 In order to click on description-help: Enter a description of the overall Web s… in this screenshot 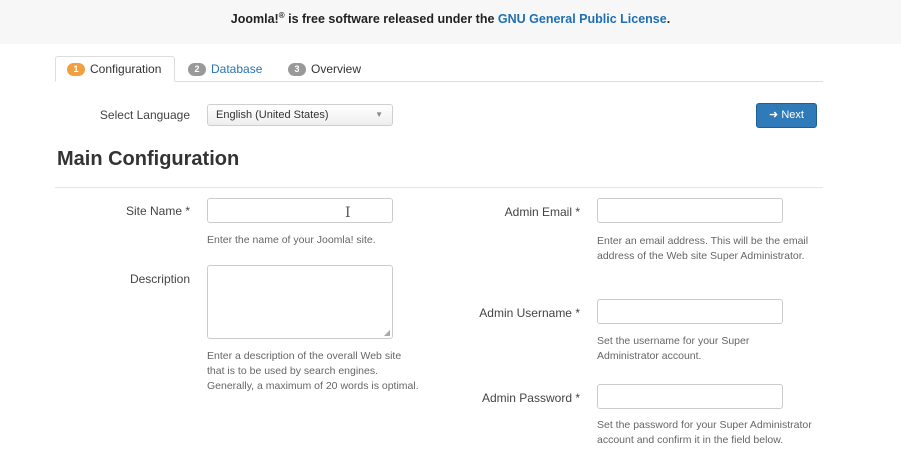, I will do `click(313, 371)`.